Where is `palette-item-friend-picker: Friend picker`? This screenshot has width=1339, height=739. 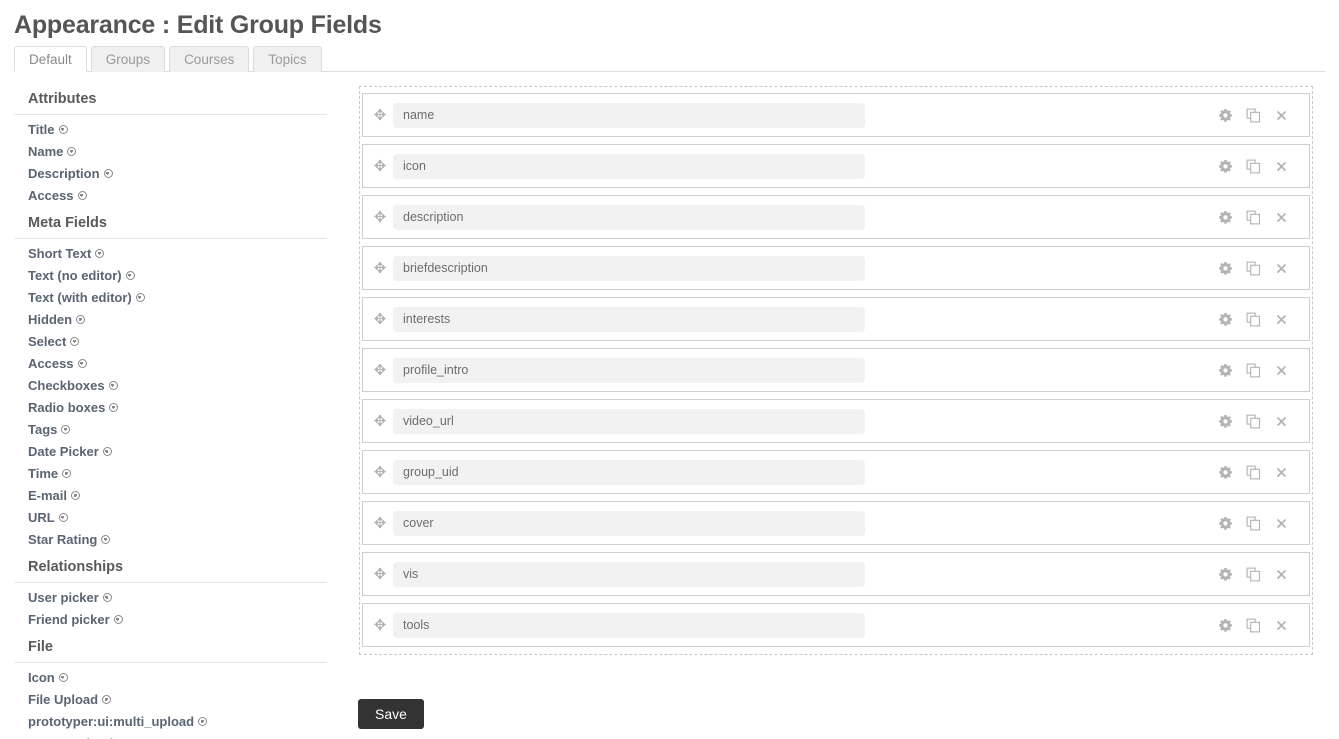 palette-item-friend-picker: Friend picker is located at coordinates (179, 620).